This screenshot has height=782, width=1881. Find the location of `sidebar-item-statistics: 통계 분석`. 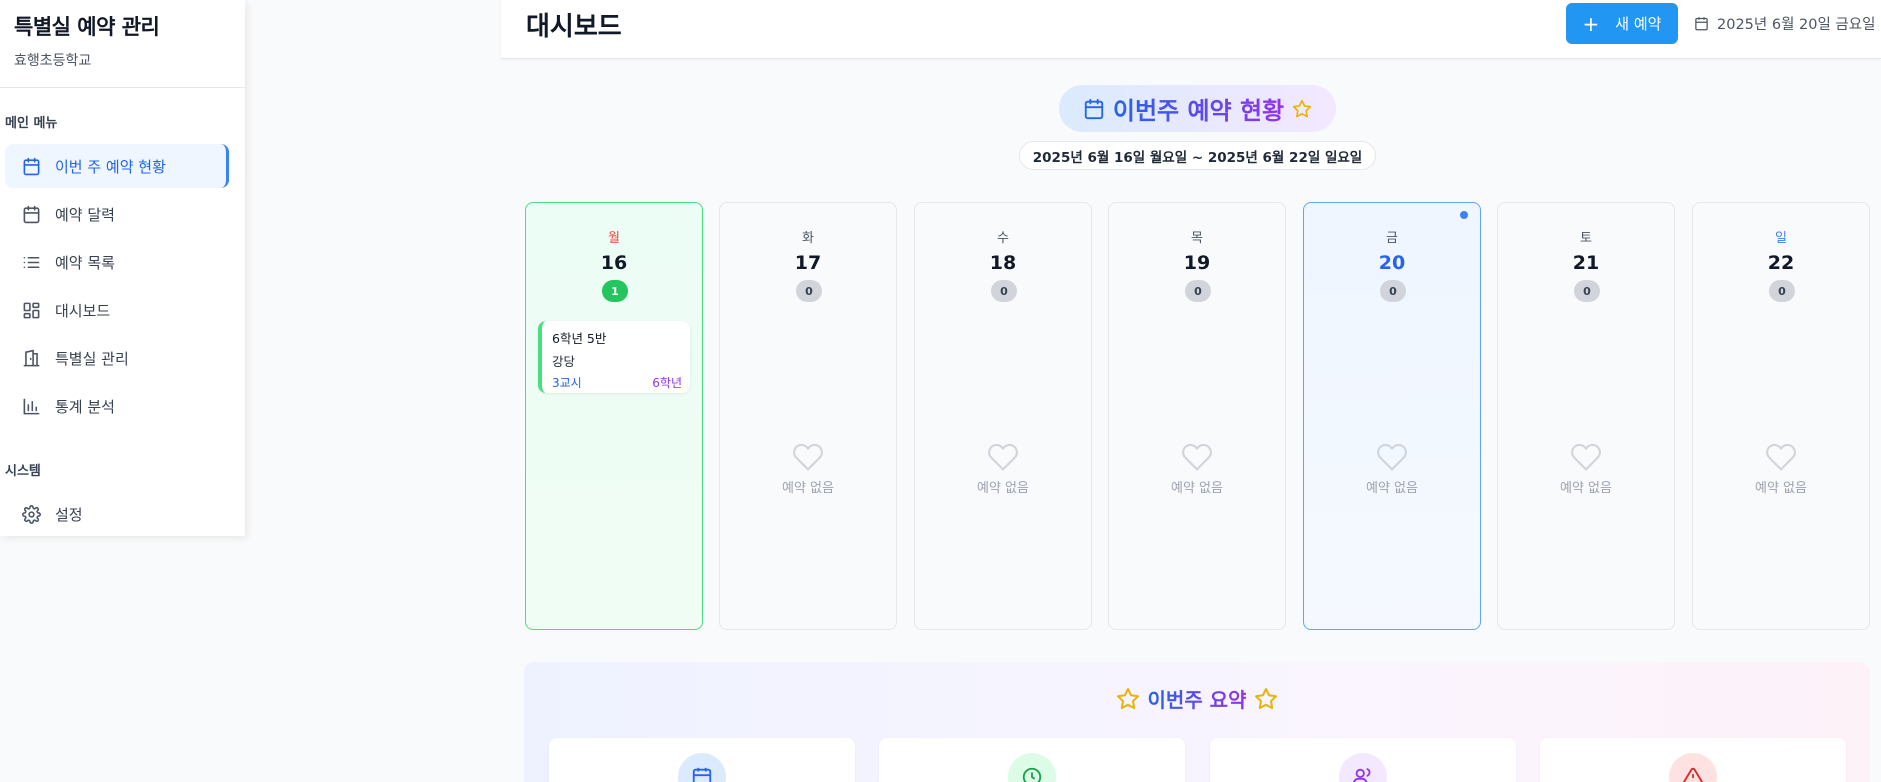

sidebar-item-statistics: 통계 분석 is located at coordinates (117, 406).